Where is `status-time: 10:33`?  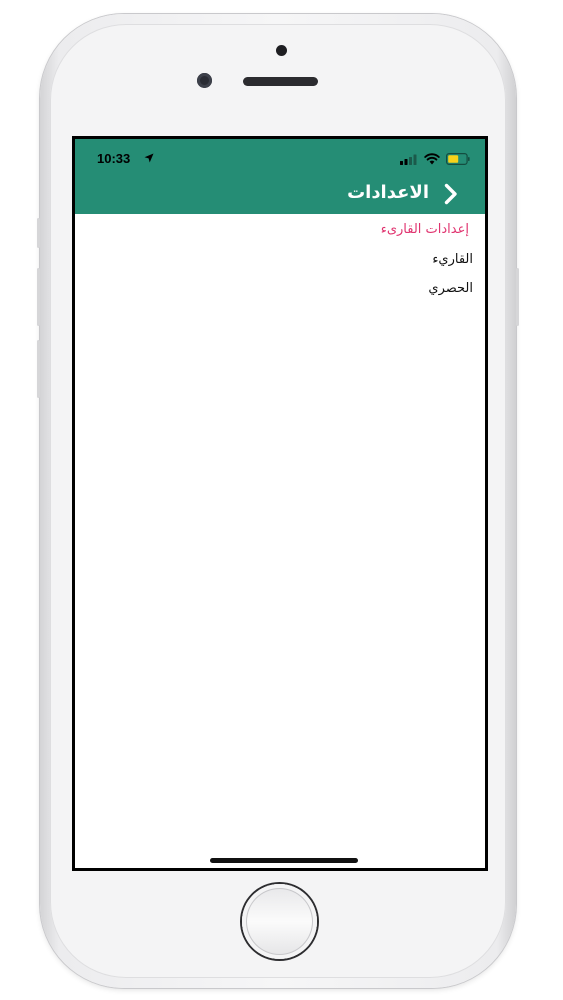 status-time: 10:33 is located at coordinates (114, 158).